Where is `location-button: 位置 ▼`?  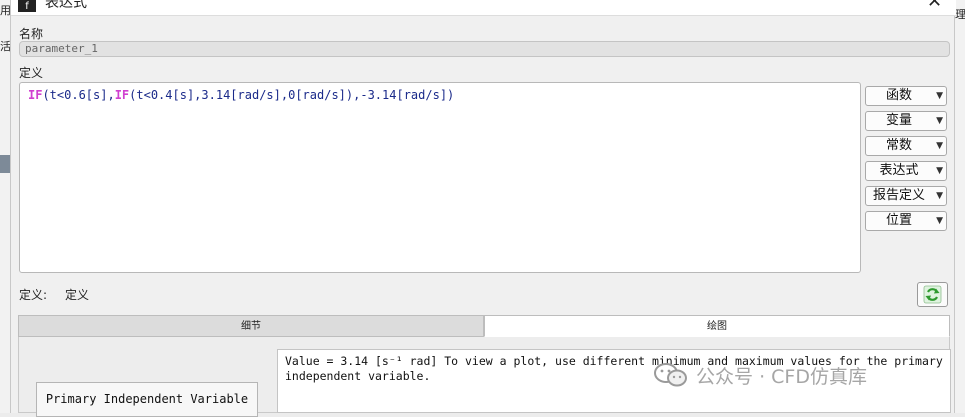
location-button: 位置 ▼ is located at coordinates (906, 221).